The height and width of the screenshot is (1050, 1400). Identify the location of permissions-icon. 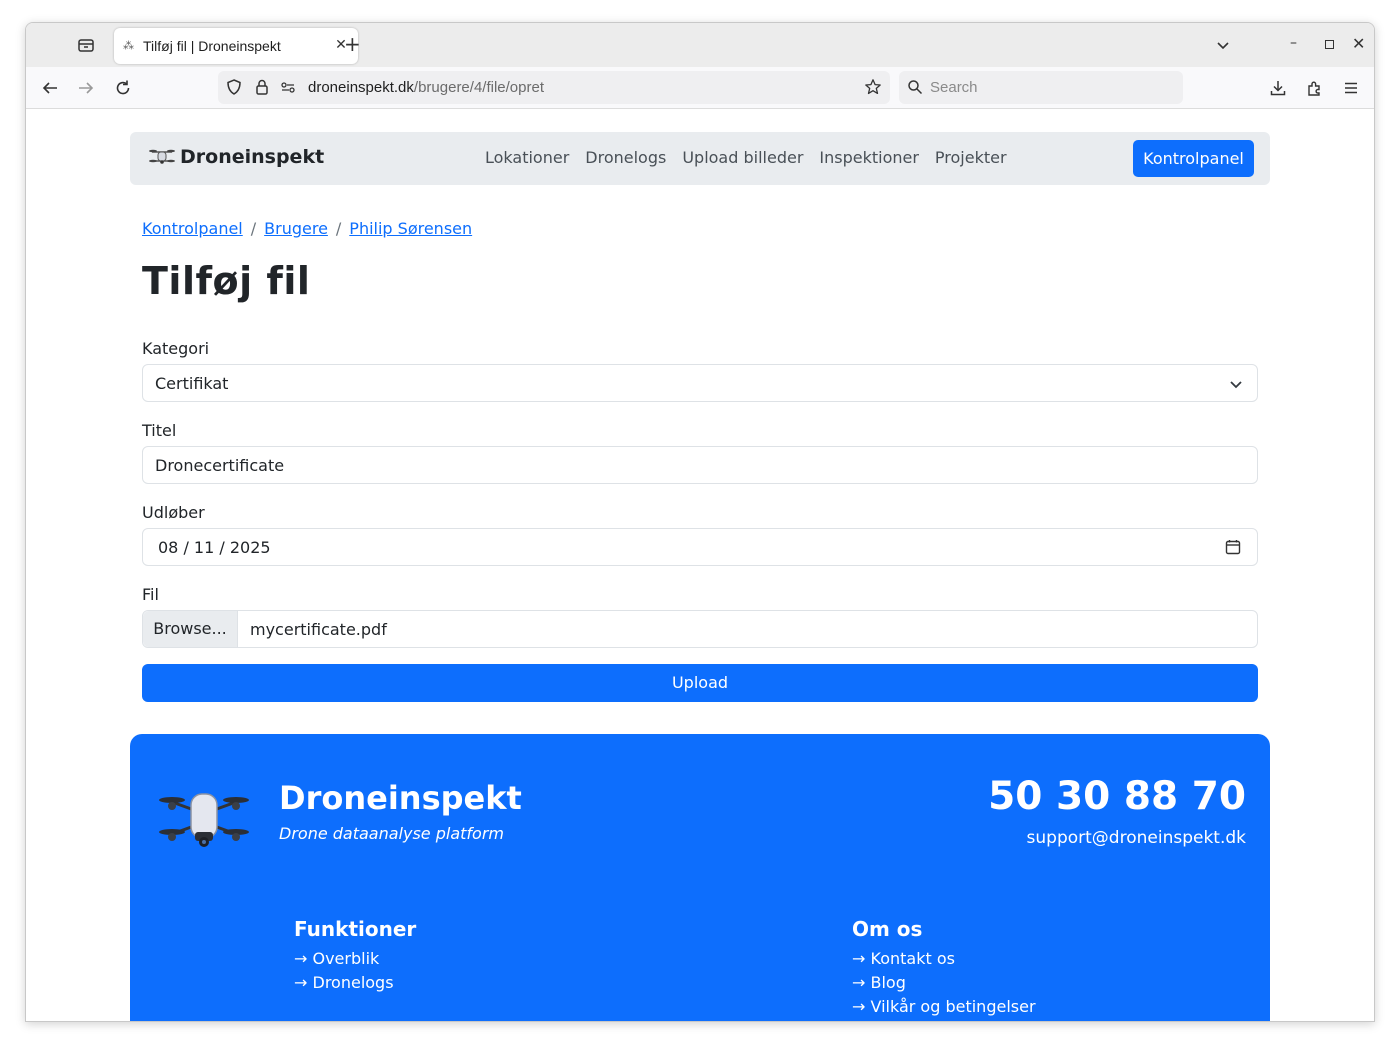
(288, 87).